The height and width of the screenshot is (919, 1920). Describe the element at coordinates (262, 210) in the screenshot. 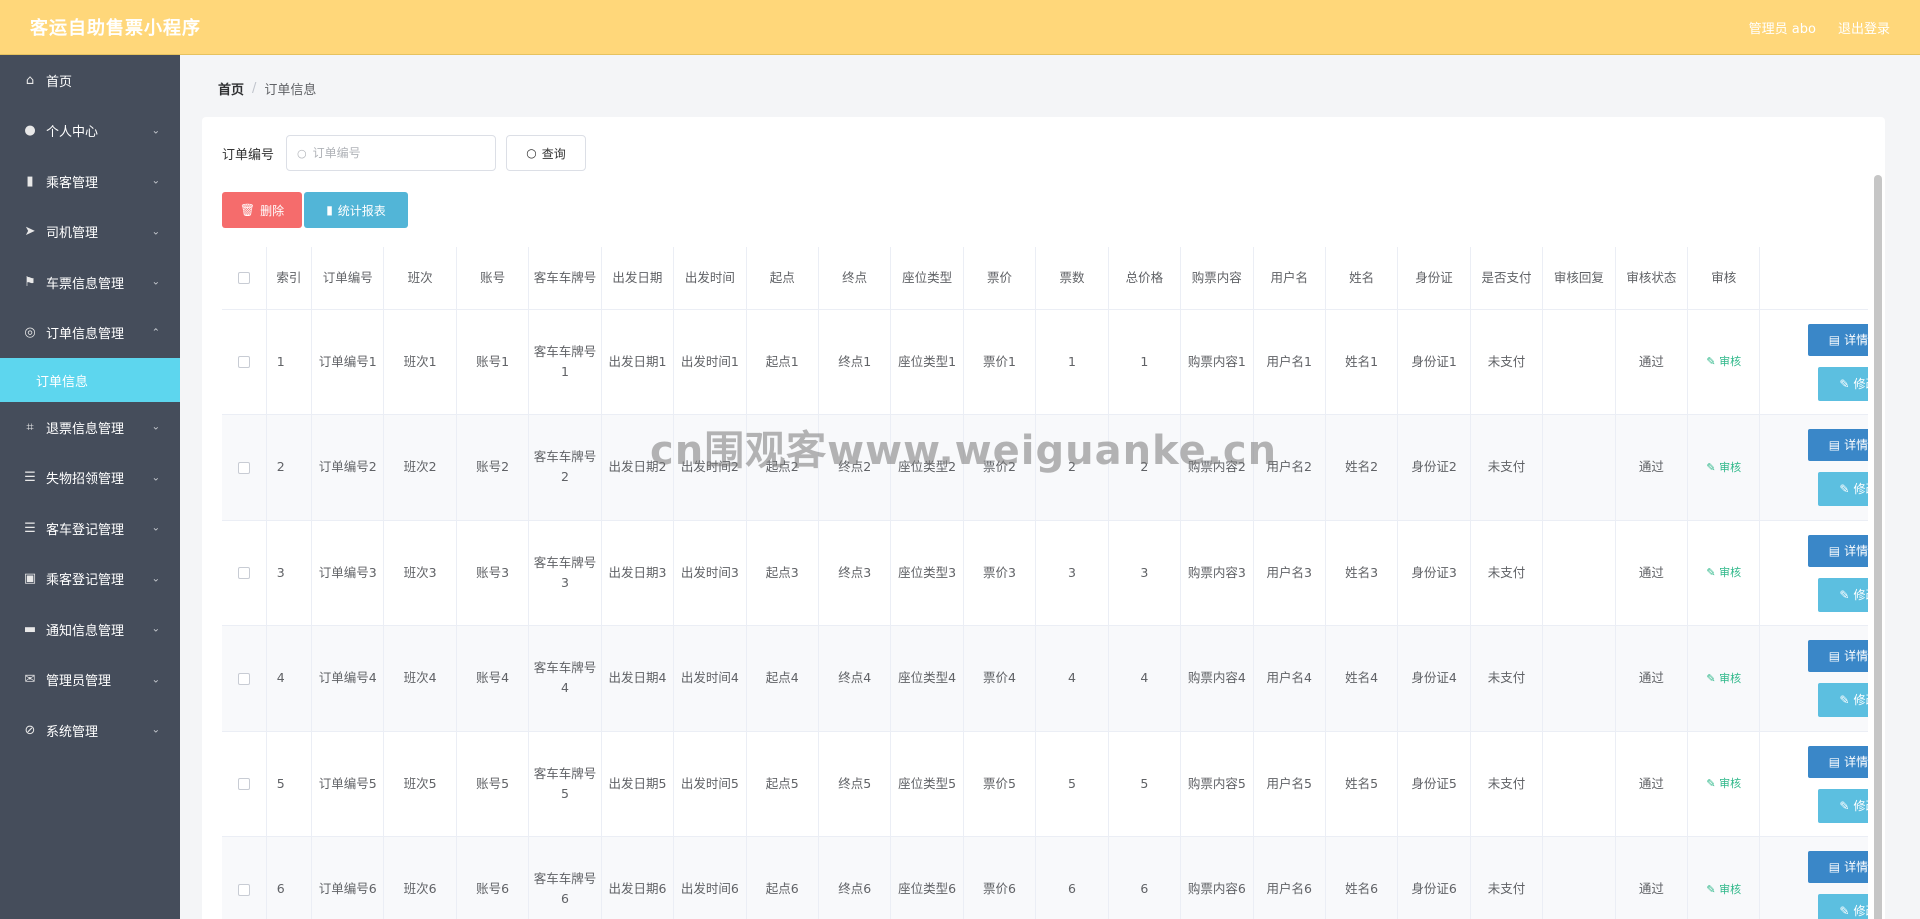

I see `delete-button: 🗑 删除` at that location.